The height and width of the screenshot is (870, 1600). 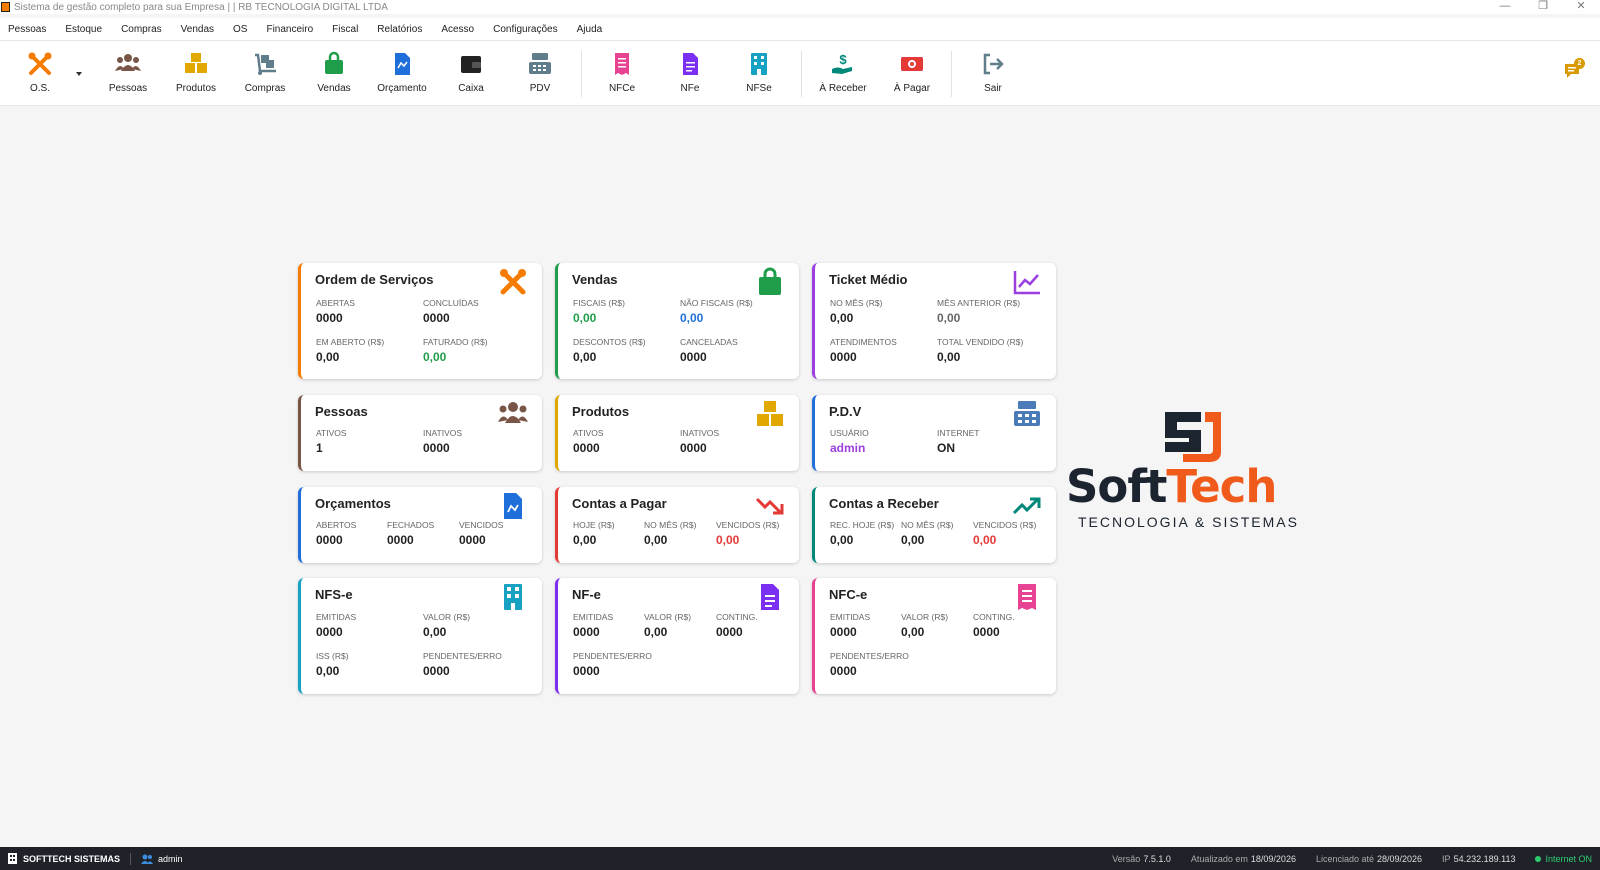 I want to click on pdv-button: PDV, so click(x=540, y=76).